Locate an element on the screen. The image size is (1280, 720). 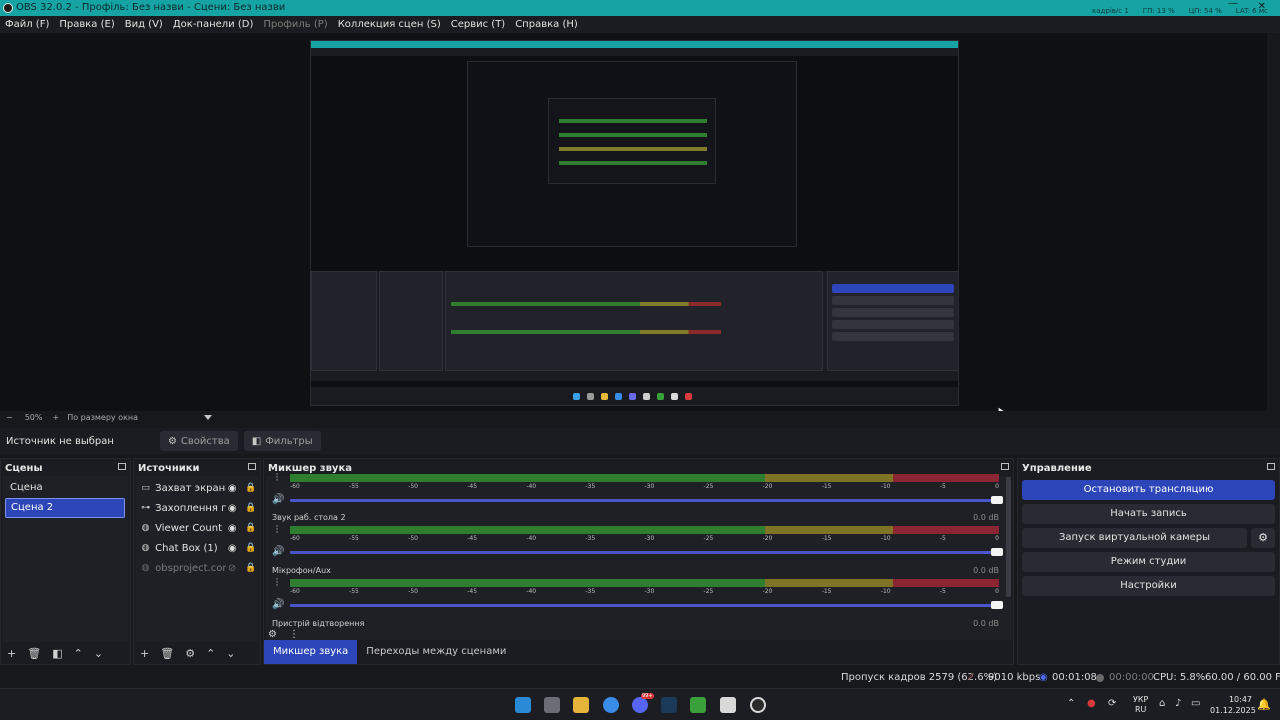
tray-chevron-up-icon: ⌃ is located at coordinates (1071, 703).